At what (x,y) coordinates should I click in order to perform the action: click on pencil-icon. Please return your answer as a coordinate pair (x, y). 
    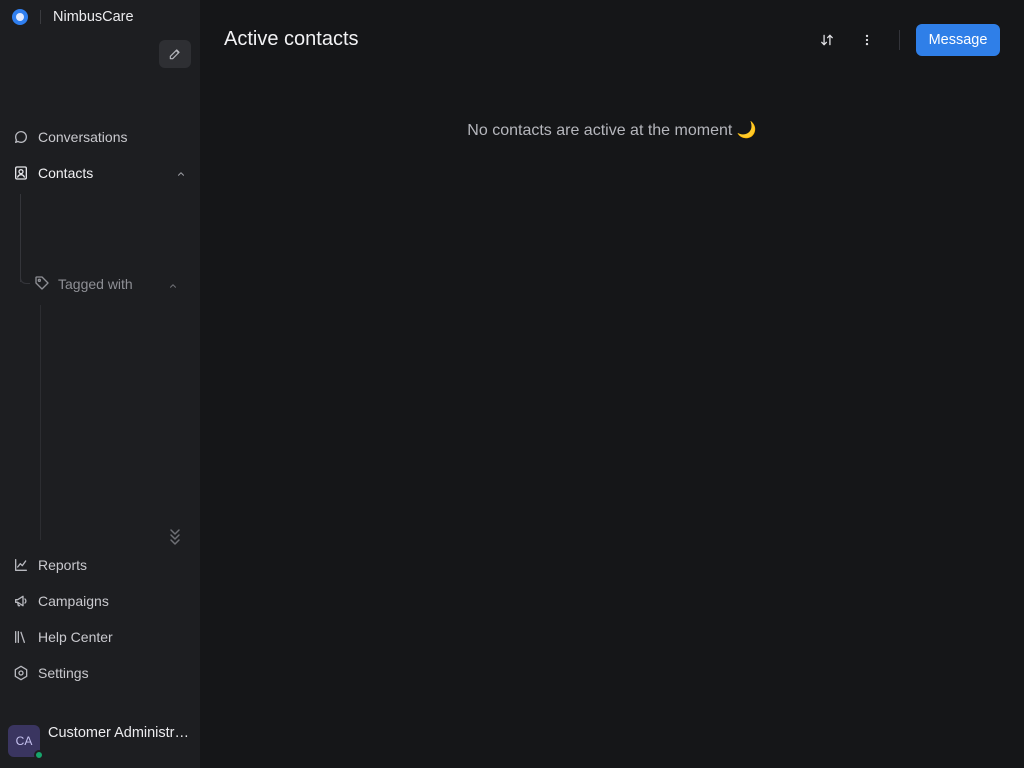
    Looking at the image, I should click on (174, 54).